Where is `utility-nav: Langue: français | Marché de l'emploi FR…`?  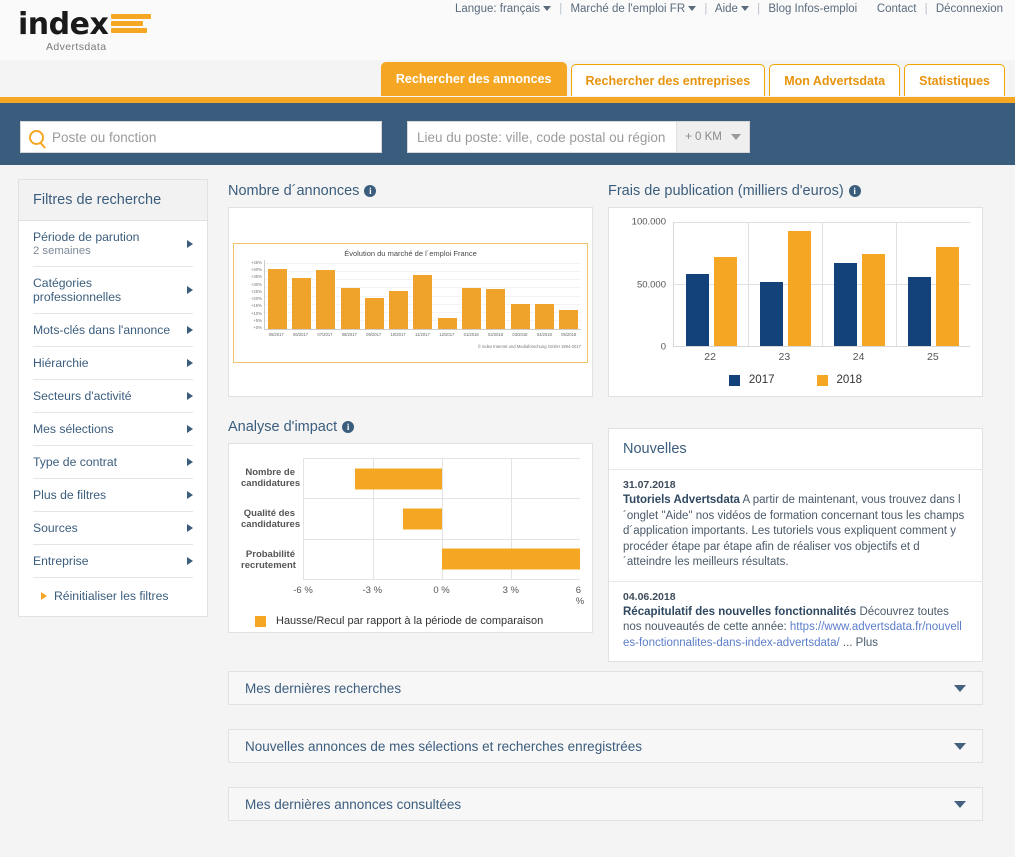
utility-nav: Langue: français | Marché de l'emploi FR… is located at coordinates (729, 9).